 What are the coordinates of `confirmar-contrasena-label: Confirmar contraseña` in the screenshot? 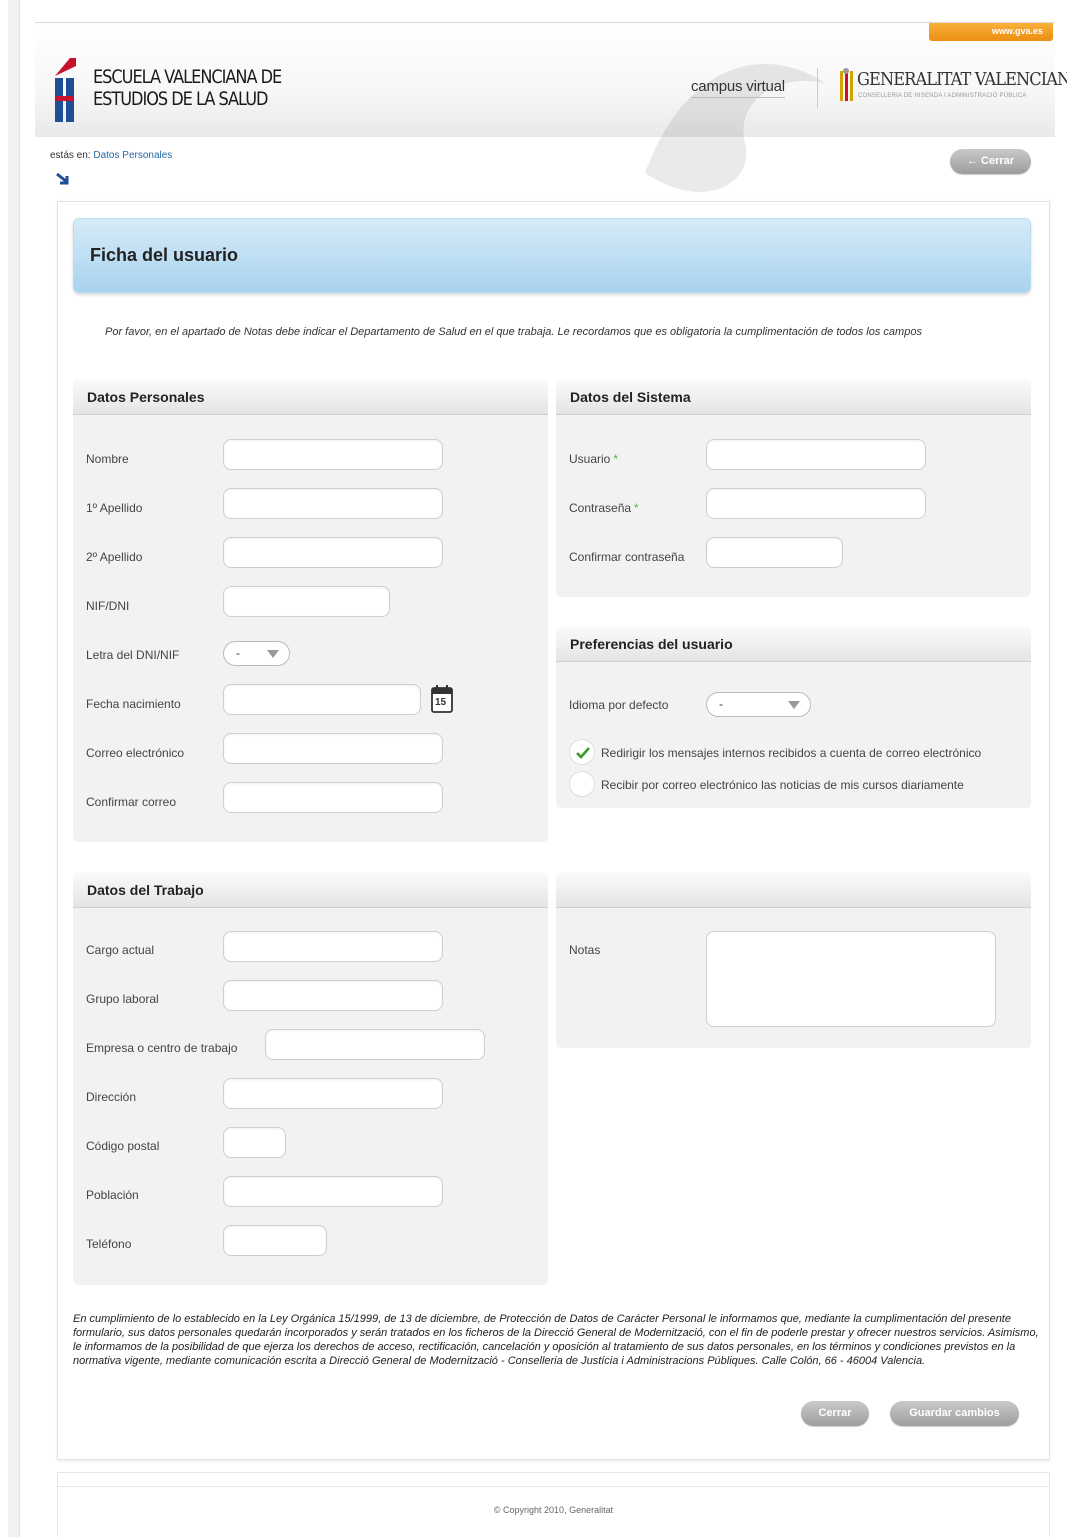 It's located at (627, 557).